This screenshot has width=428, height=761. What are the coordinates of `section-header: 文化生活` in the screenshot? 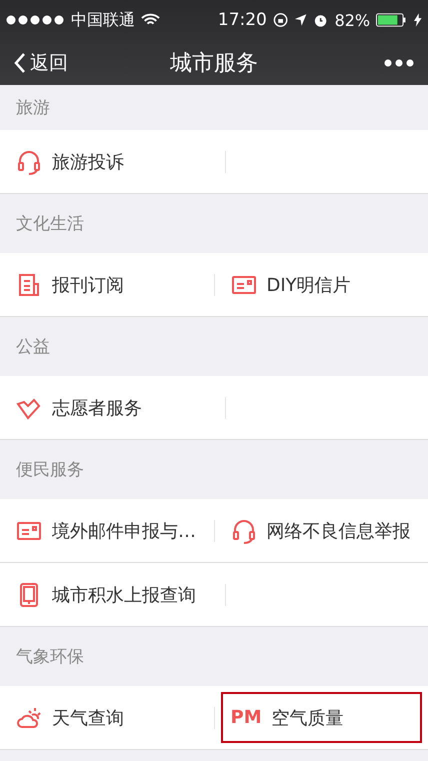 It's located at (50, 224).